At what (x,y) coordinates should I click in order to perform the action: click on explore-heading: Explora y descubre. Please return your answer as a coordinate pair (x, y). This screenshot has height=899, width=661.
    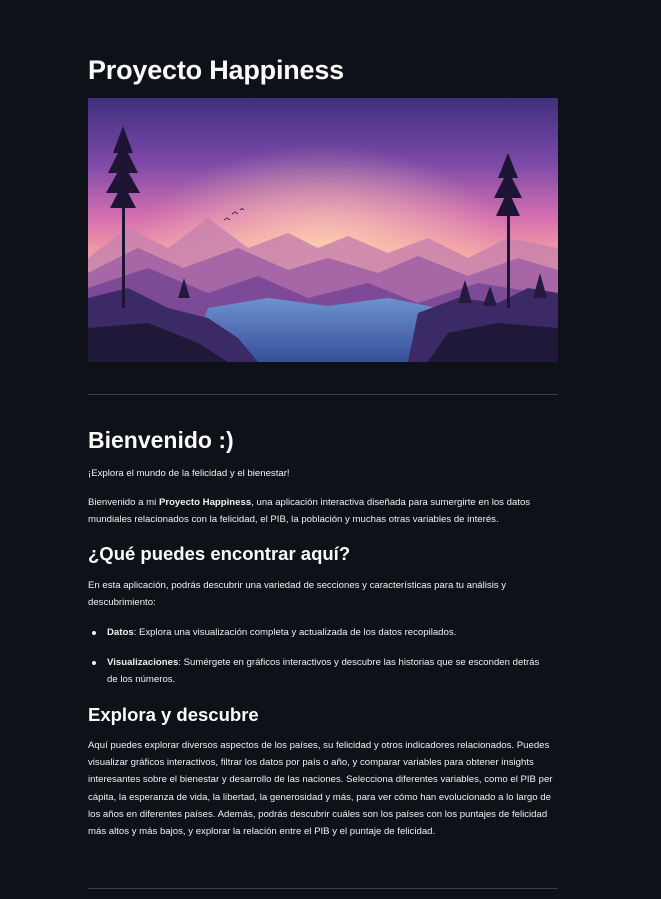
    Looking at the image, I should click on (173, 714).